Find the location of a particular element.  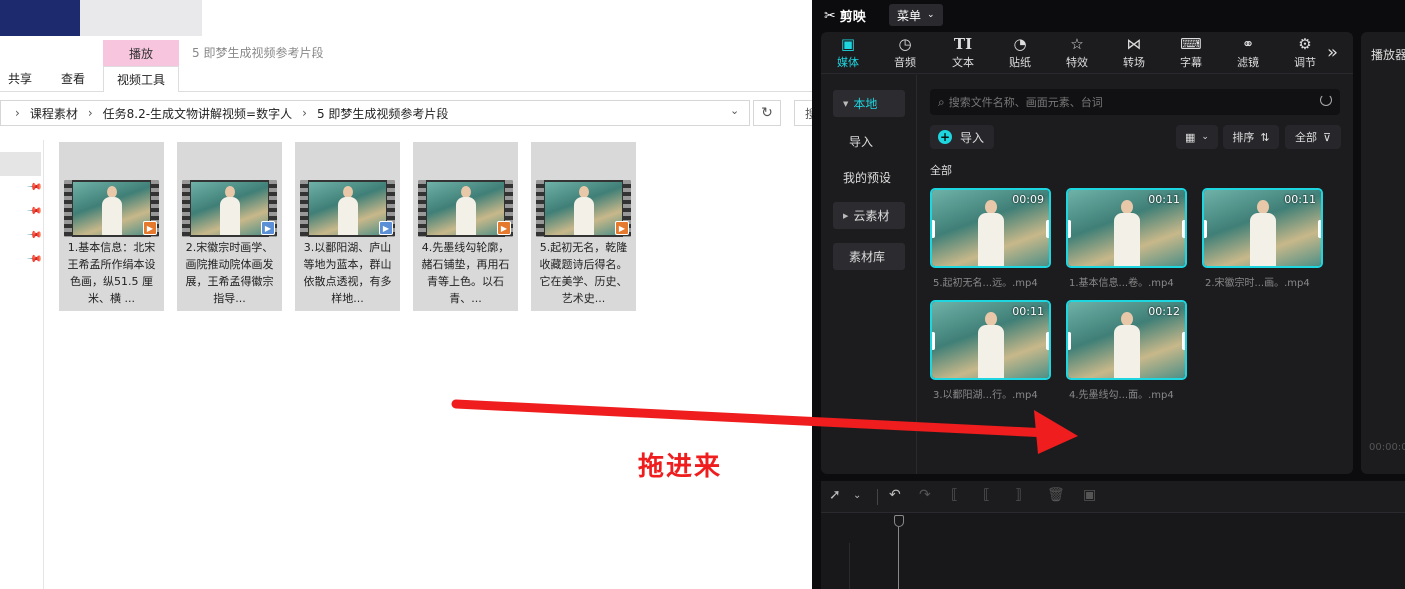

ribbon-tab-share: 共享 is located at coordinates (20, 78).